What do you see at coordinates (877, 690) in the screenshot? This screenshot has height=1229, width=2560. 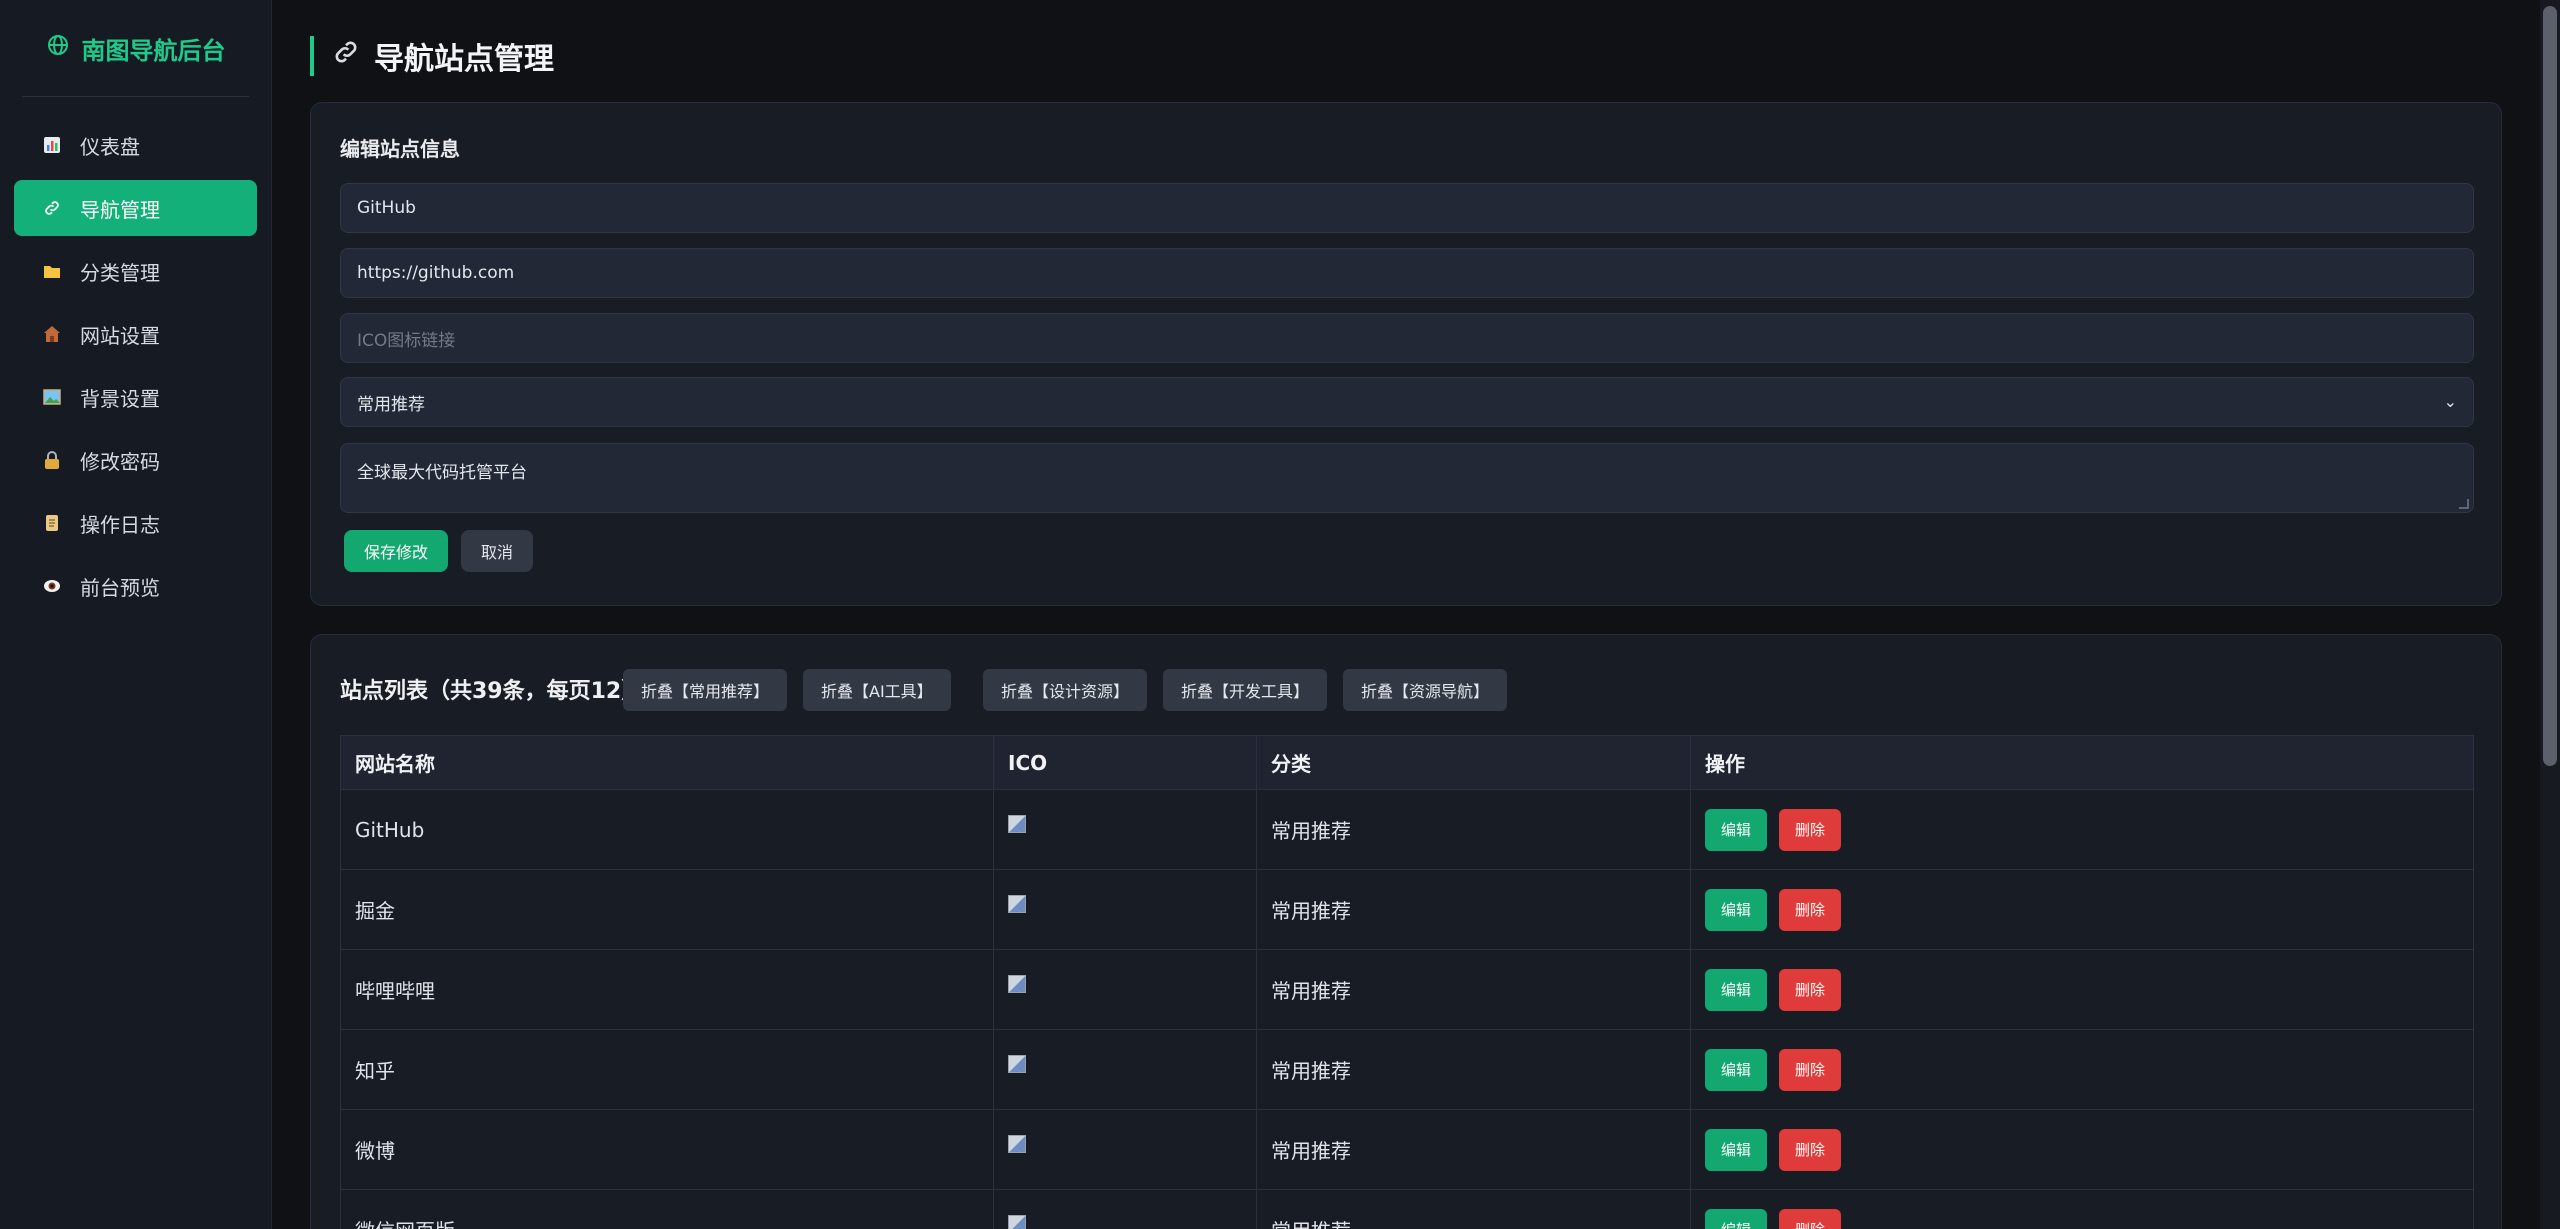 I see `fold-ai-button: 折叠【AI工具】` at bounding box center [877, 690].